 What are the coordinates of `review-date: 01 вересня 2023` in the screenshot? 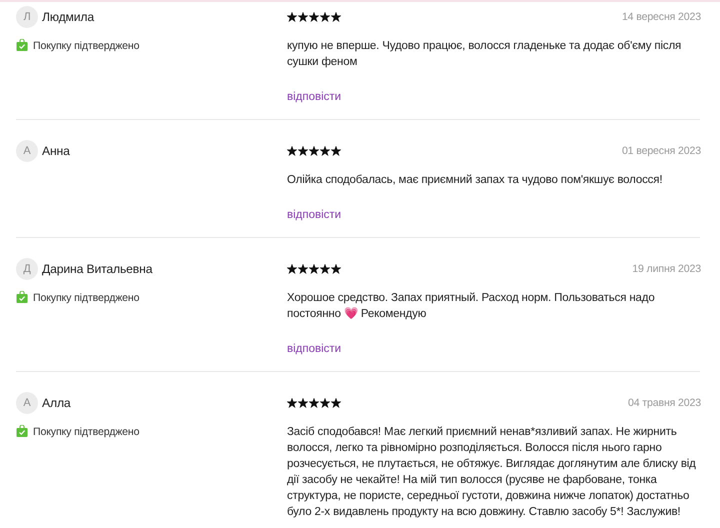 It's located at (661, 151).